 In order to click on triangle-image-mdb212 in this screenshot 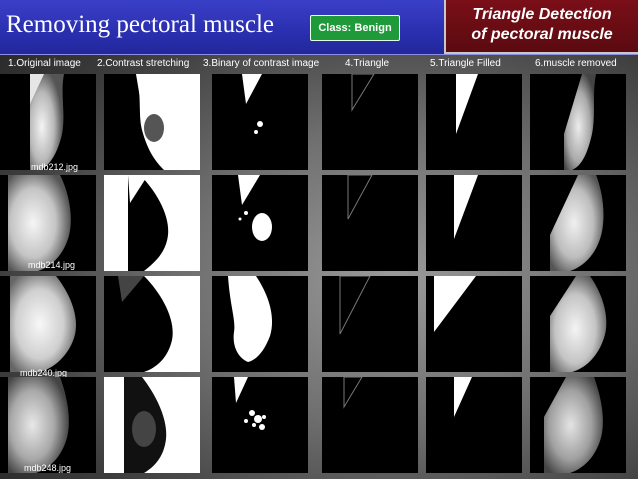, I will do `click(370, 122)`.